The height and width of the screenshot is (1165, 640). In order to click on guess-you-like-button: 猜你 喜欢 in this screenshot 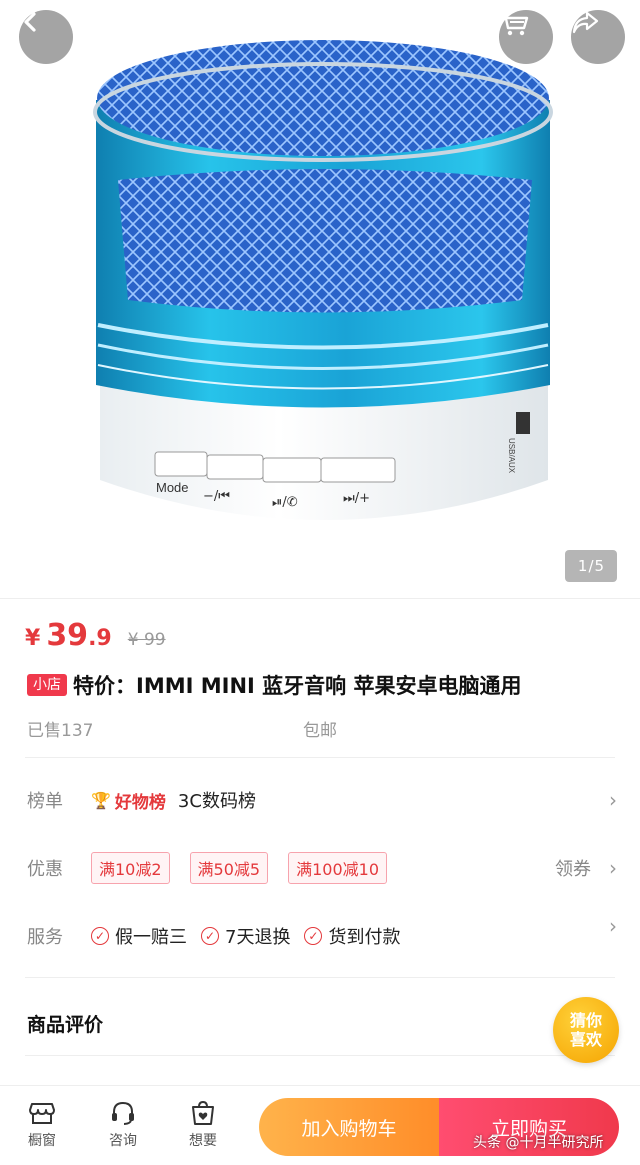, I will do `click(586, 1030)`.